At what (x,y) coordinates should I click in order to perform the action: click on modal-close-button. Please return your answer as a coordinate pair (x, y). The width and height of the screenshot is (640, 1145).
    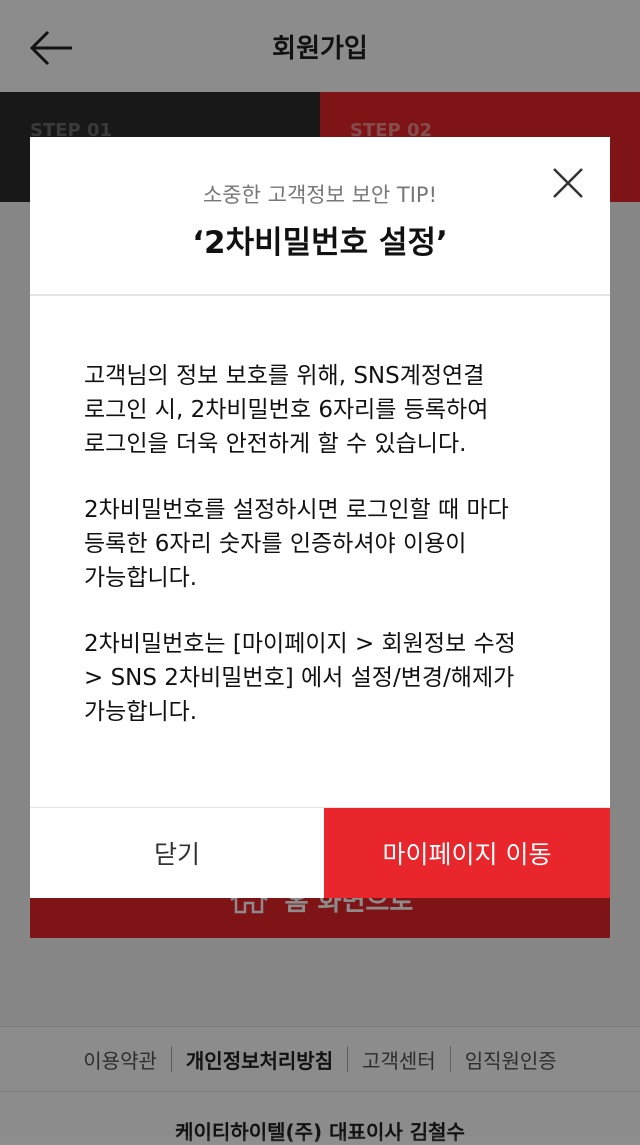
    Looking at the image, I should click on (568, 183).